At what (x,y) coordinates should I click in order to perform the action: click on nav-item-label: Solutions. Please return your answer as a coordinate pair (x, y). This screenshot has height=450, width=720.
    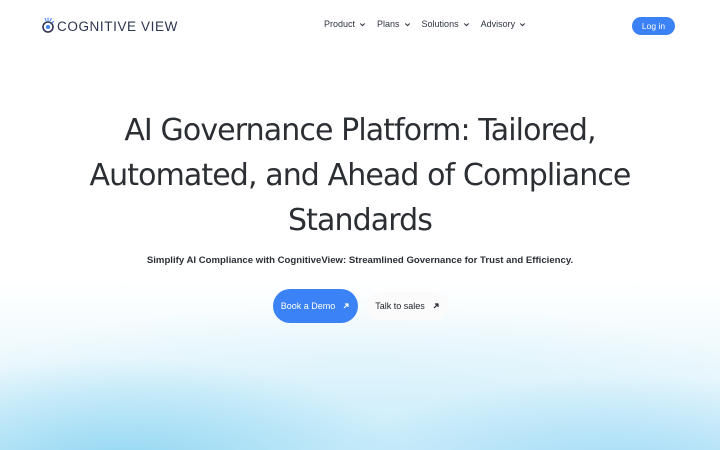
    Looking at the image, I should click on (440, 24).